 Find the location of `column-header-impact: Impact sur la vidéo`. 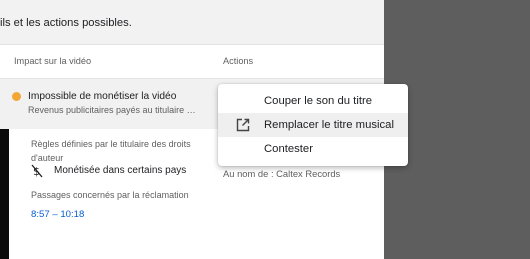

column-header-impact: Impact sur la vidéo is located at coordinates (53, 61).